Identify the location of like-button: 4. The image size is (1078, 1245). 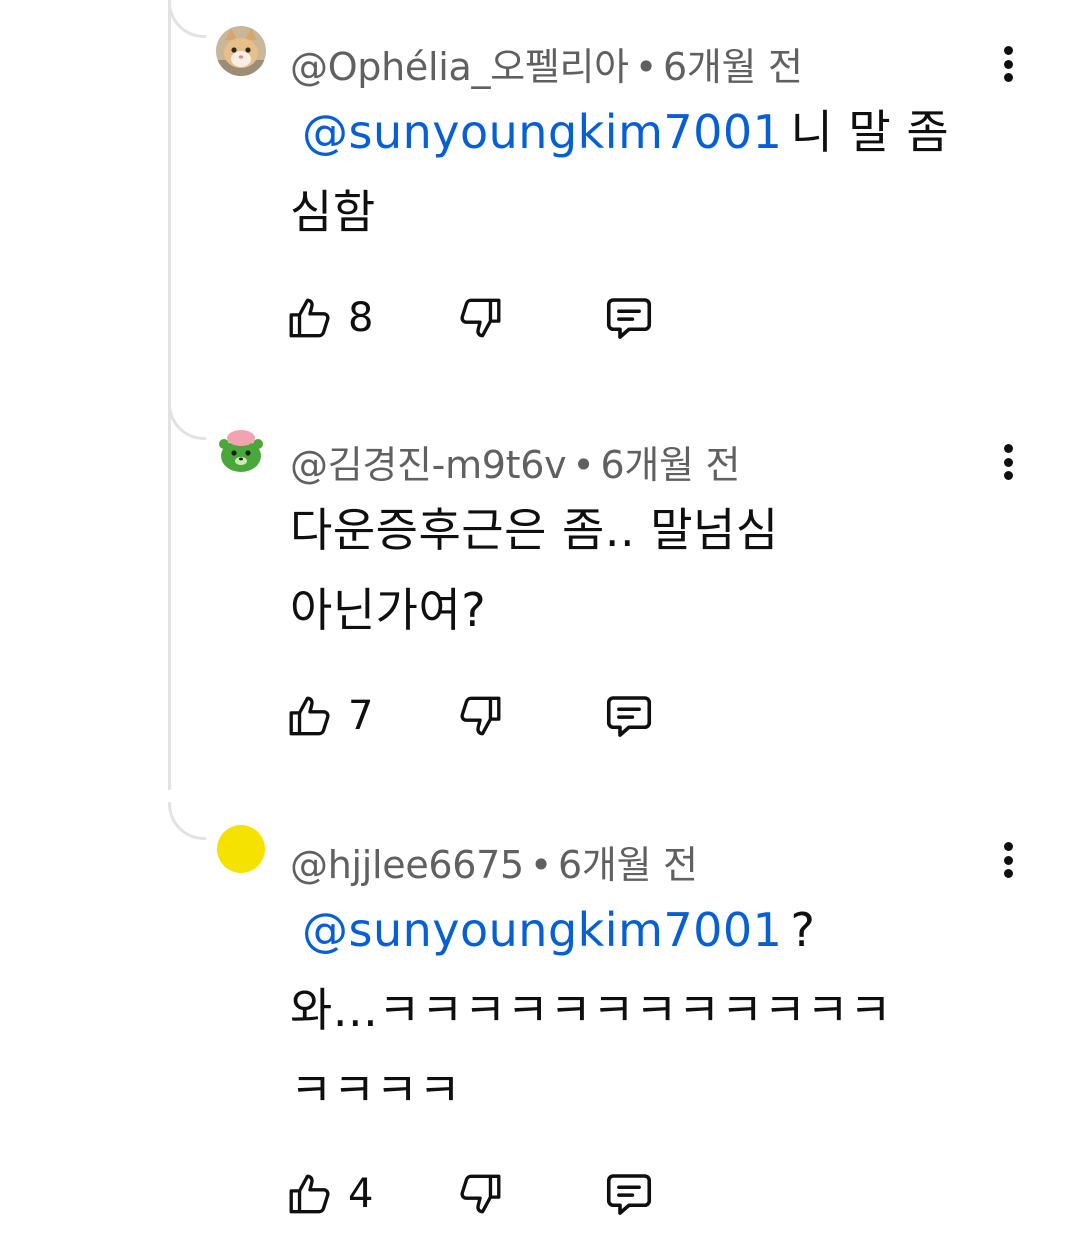
(329, 1194).